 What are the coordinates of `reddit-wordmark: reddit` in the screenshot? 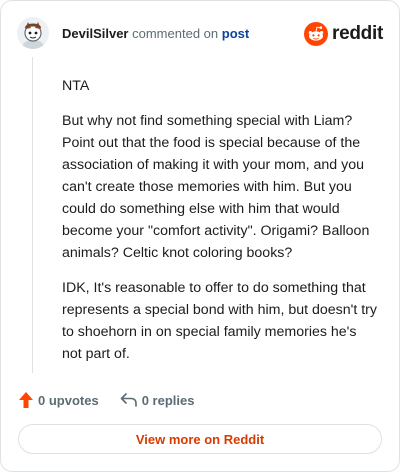 It's located at (357, 33).